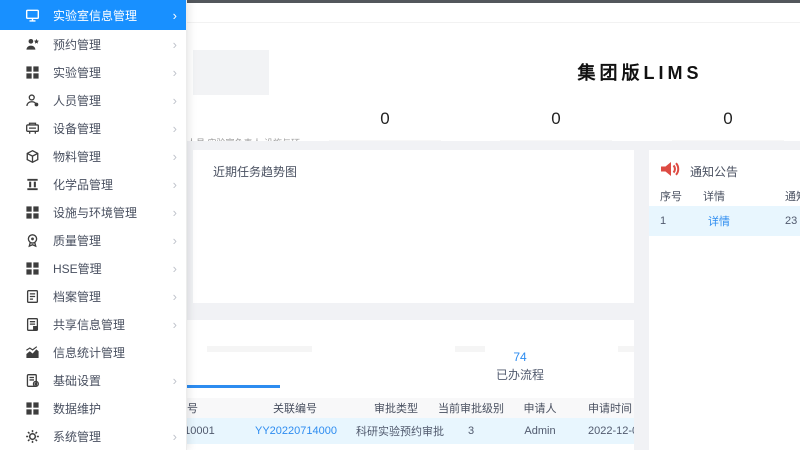 This screenshot has width=800, height=450. Describe the element at coordinates (32, 15) in the screenshot. I see `monitor-icon` at that location.